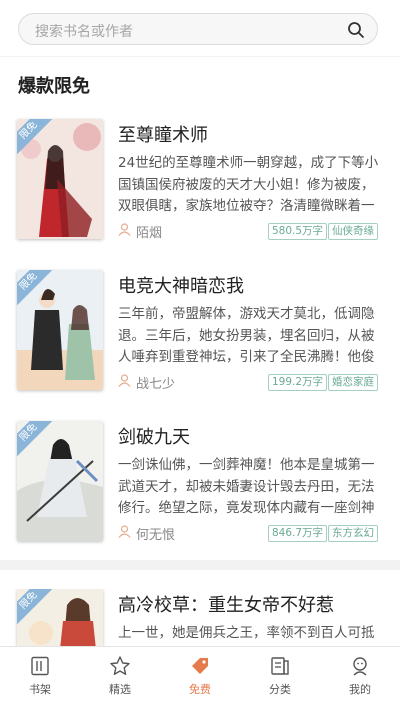 The image size is (400, 701). What do you see at coordinates (353, 533) in the screenshot?
I see `category-tag: 东方玄幻` at bounding box center [353, 533].